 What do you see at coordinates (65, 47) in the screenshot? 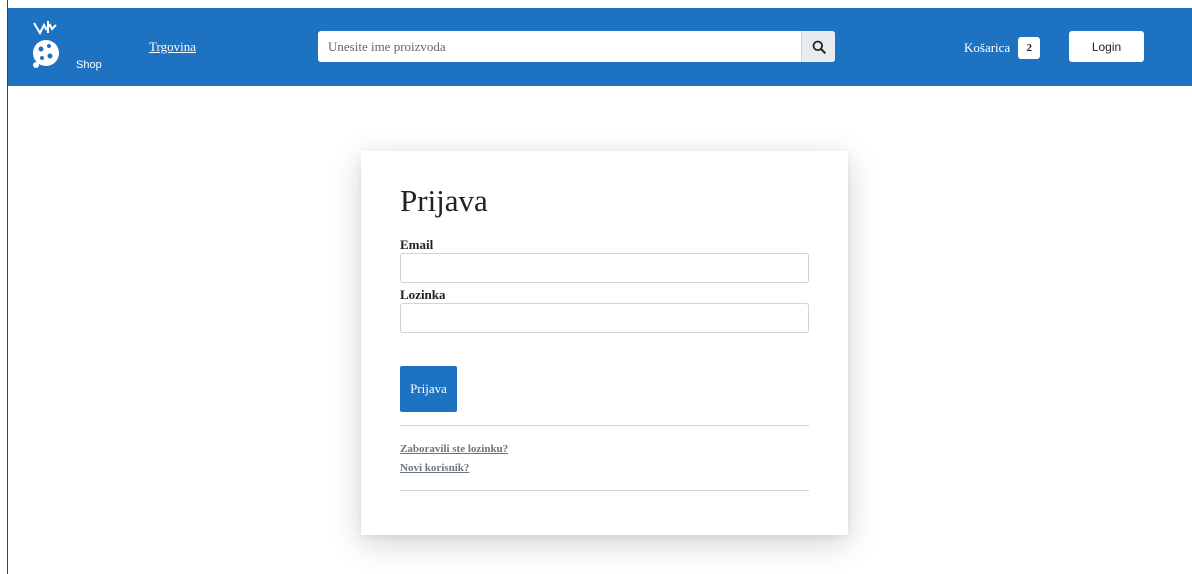
I see `site-logo: Shop` at bounding box center [65, 47].